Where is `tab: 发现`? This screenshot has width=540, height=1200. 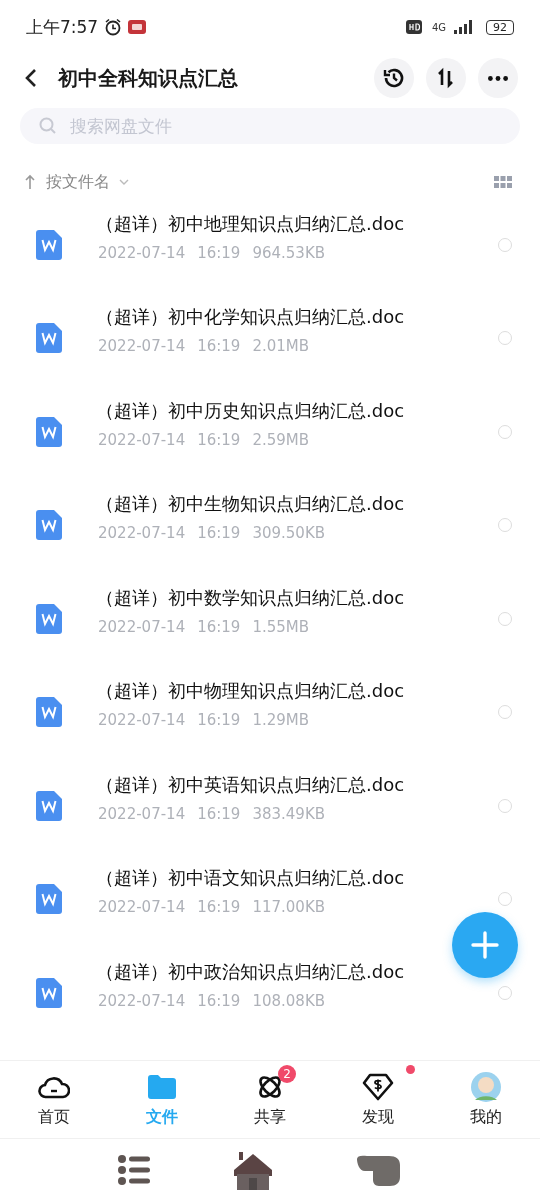
tab: 发现 is located at coordinates (378, 1099).